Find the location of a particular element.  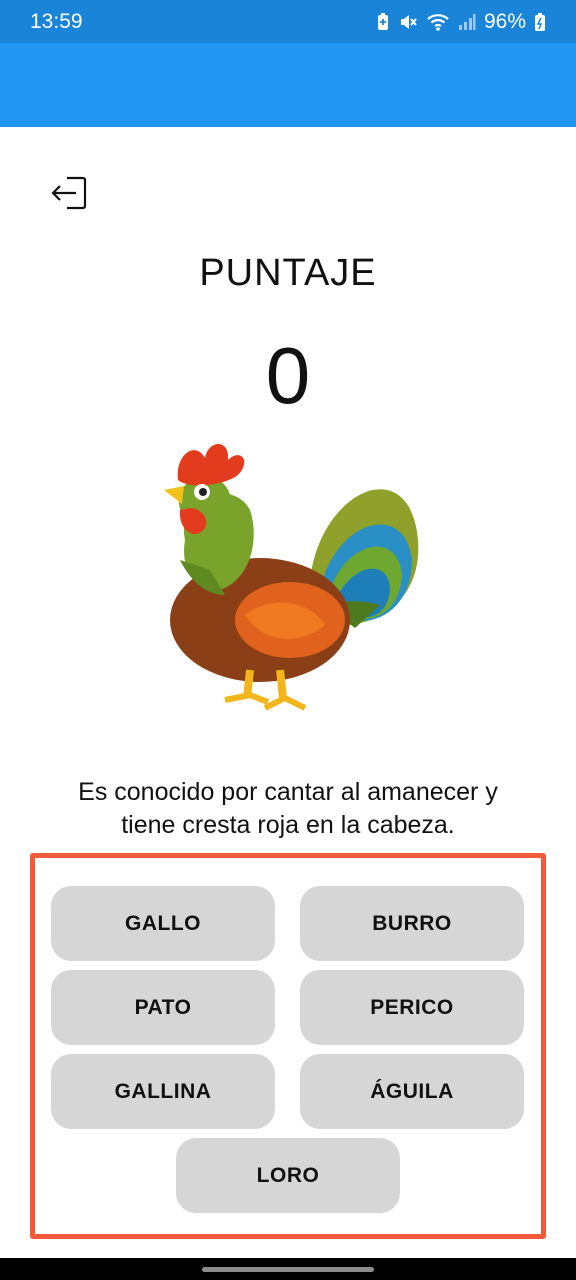

status-time: 13:59 is located at coordinates (56, 21).